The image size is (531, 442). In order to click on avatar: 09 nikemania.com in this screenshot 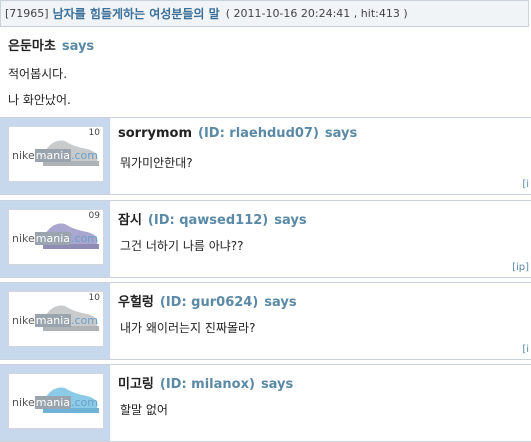, I will do `click(56, 237)`.